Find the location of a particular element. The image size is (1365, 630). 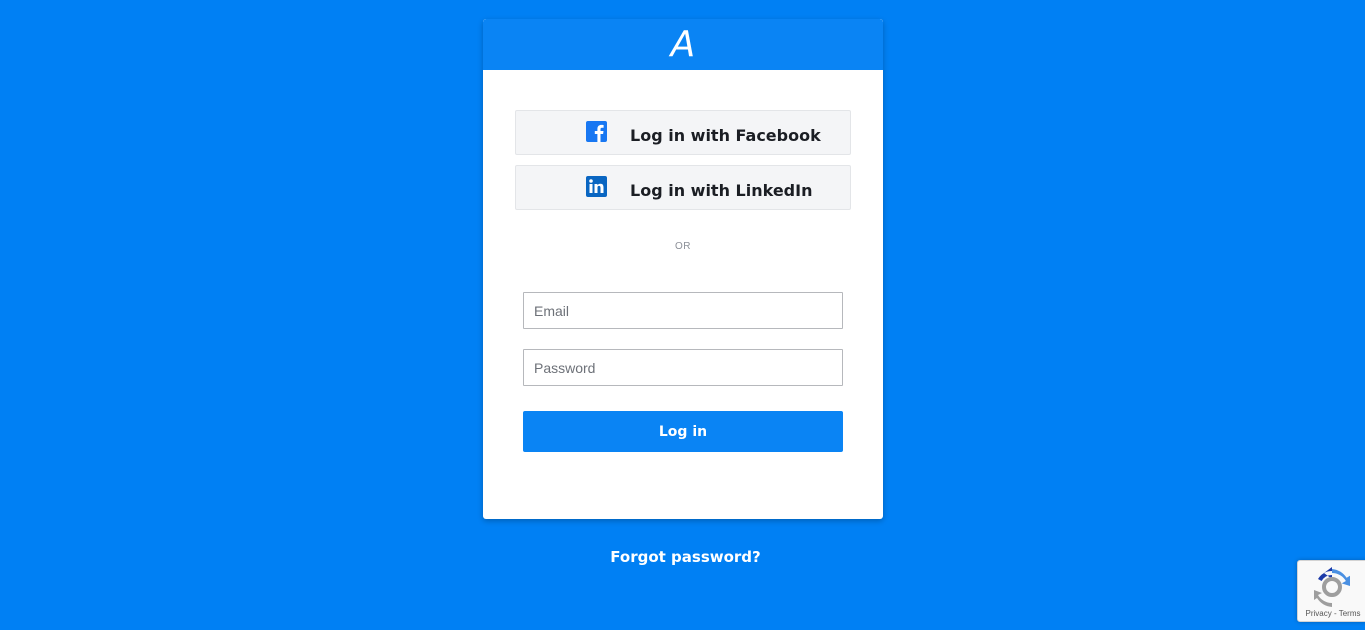

facebook-login-label: Log in with Facebook is located at coordinates (725, 135).